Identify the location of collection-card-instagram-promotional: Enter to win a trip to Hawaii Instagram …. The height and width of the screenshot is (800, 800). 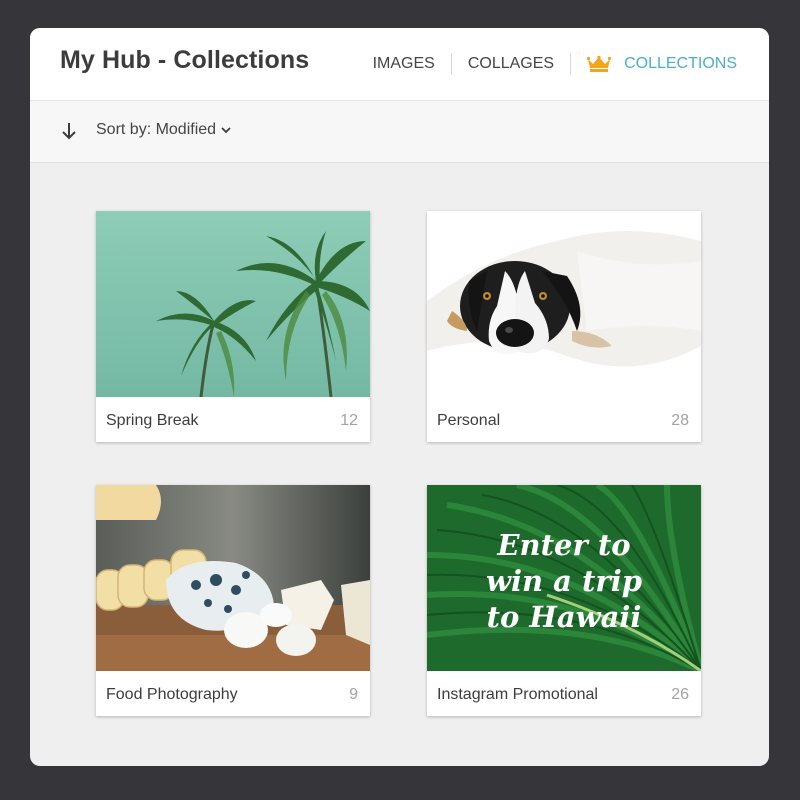
(564, 600).